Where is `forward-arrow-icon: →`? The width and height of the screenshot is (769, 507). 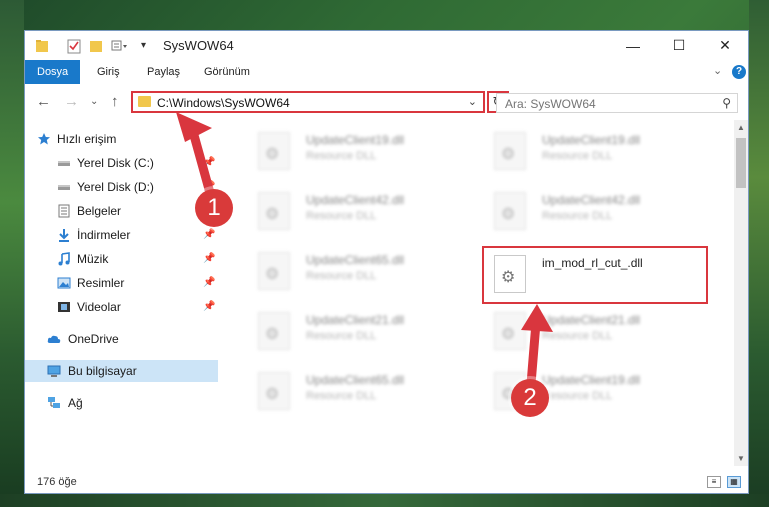
forward-arrow-icon: → is located at coordinates (71, 101).